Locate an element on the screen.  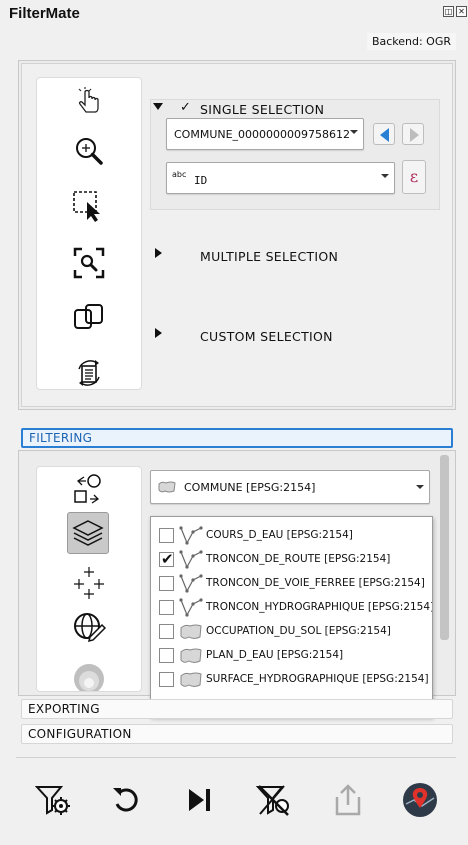
filtering-toolbar is located at coordinates (89, 579).